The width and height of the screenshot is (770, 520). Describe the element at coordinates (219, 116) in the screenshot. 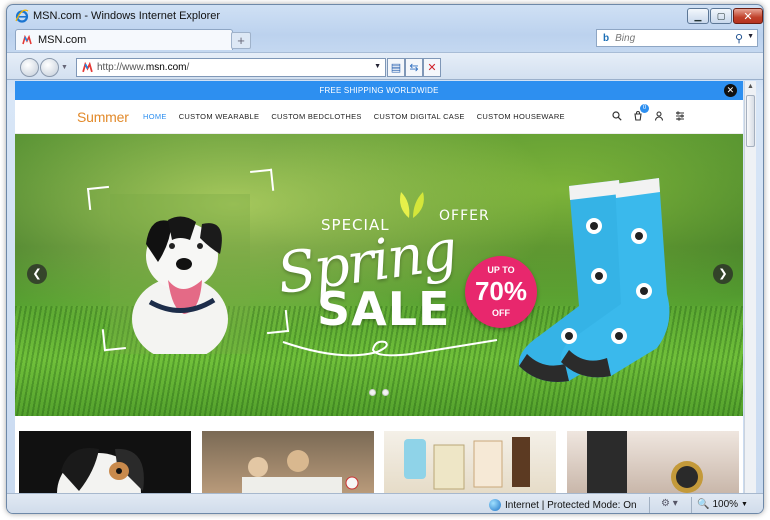

I see `menu-item-custom-wearable: CUSTOM WEARABLE` at that location.